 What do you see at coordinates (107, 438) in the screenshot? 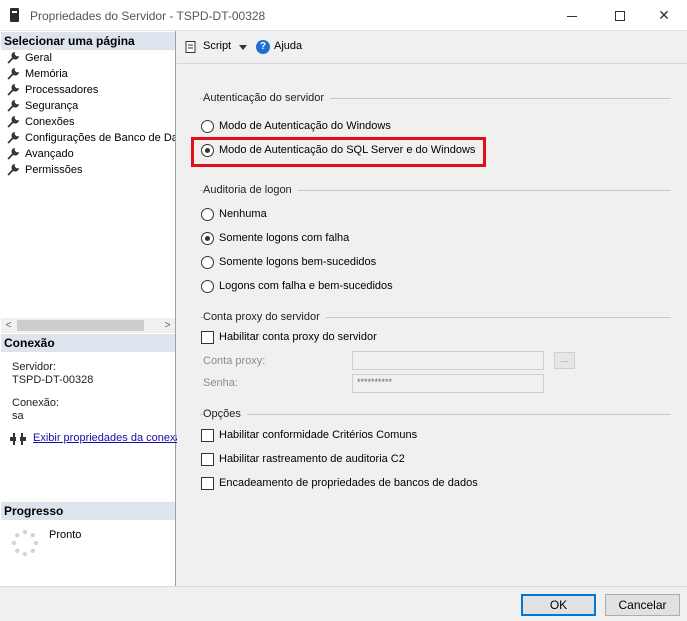
I see `view-connection-properties-link: Exibir propriedades da conexã` at bounding box center [107, 438].